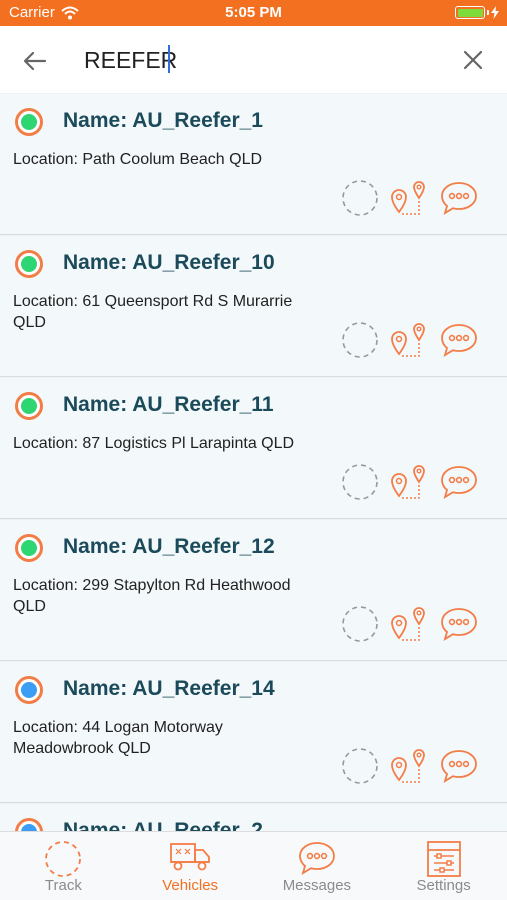 The height and width of the screenshot is (900, 507). Describe the element at coordinates (138, 159) in the screenshot. I see `vehicle-location: Location: Path Coolum Beach QLD` at that location.